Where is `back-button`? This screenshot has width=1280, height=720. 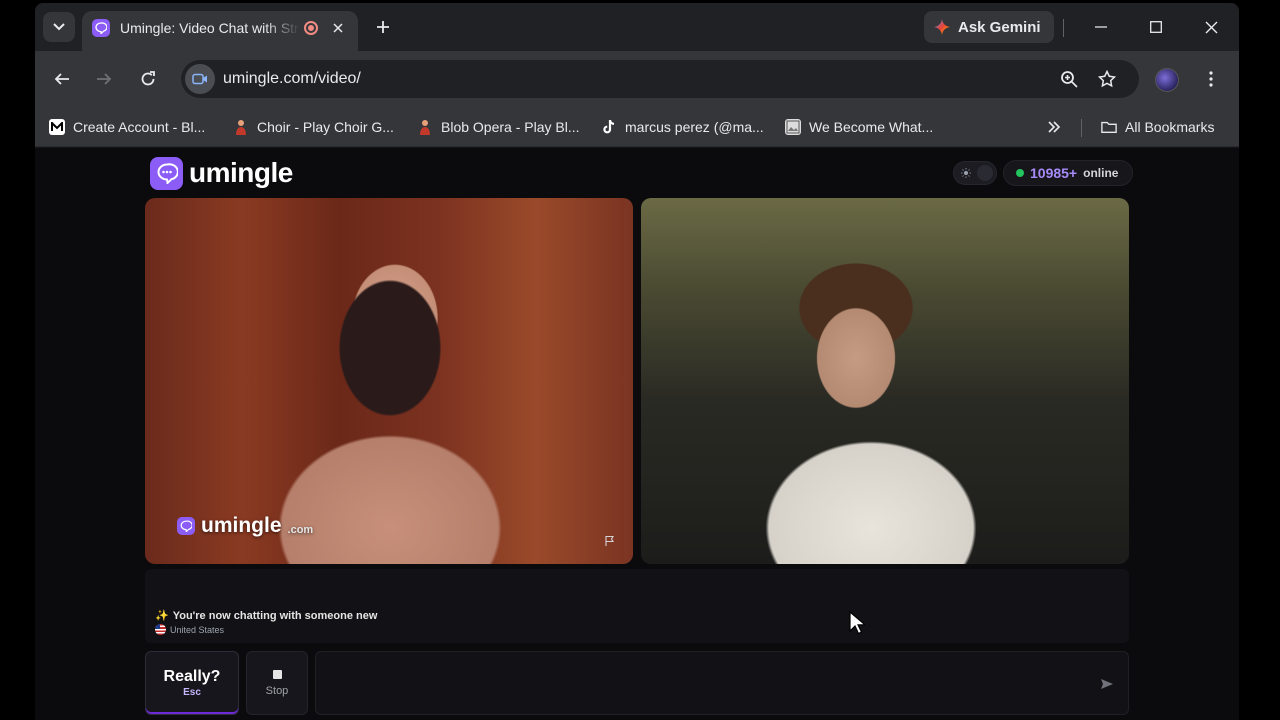 back-button is located at coordinates (62, 79).